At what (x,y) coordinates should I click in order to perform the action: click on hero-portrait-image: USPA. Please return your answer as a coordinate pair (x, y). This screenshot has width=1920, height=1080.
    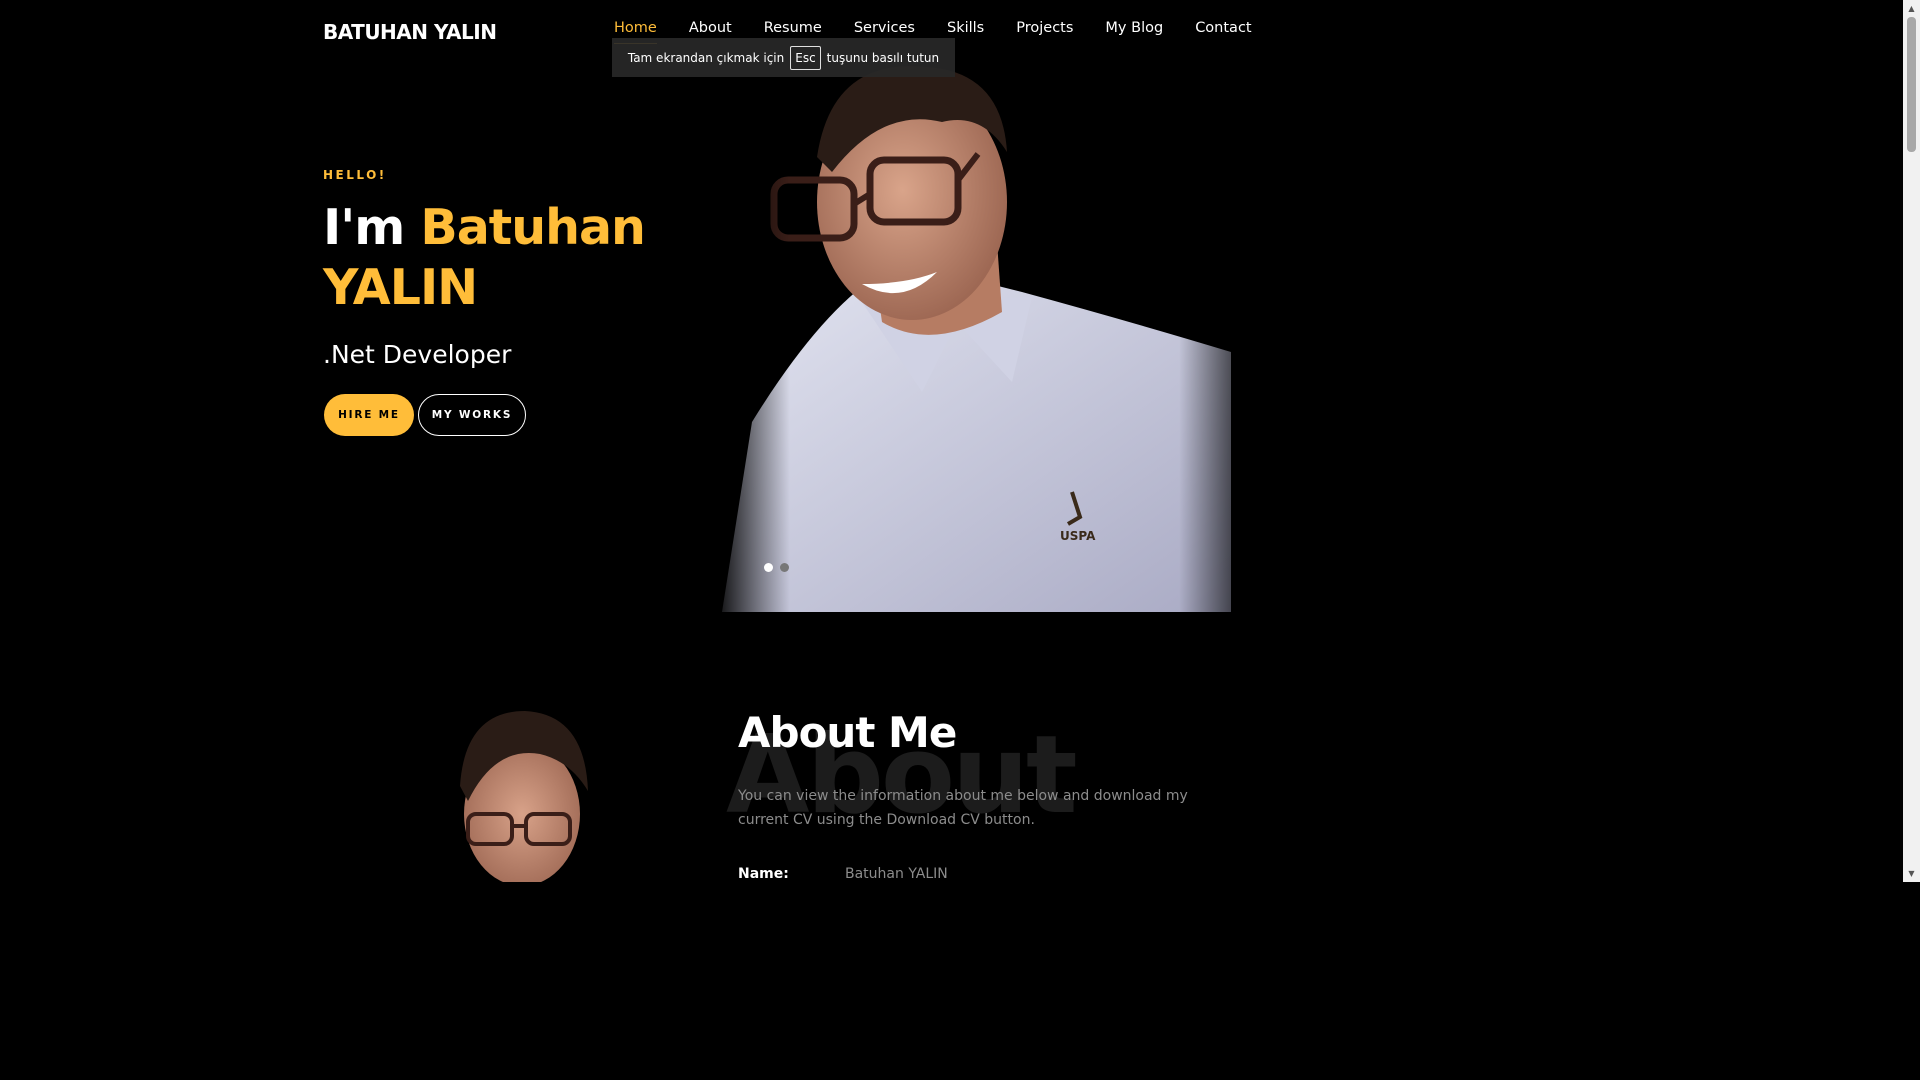
    Looking at the image, I should click on (971, 337).